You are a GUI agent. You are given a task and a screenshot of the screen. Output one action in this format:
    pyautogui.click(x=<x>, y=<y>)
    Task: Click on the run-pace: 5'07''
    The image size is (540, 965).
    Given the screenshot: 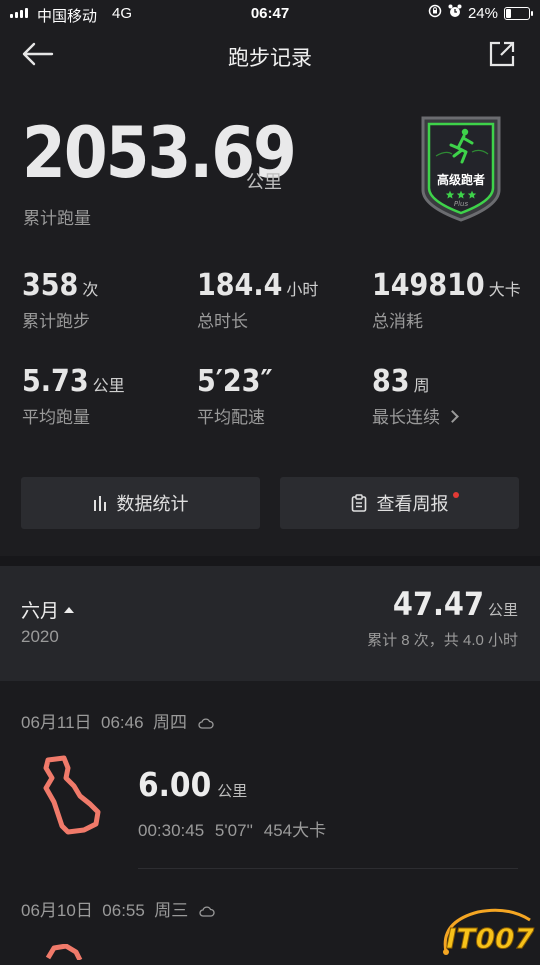 What is the action you would take?
    pyautogui.click(x=234, y=830)
    